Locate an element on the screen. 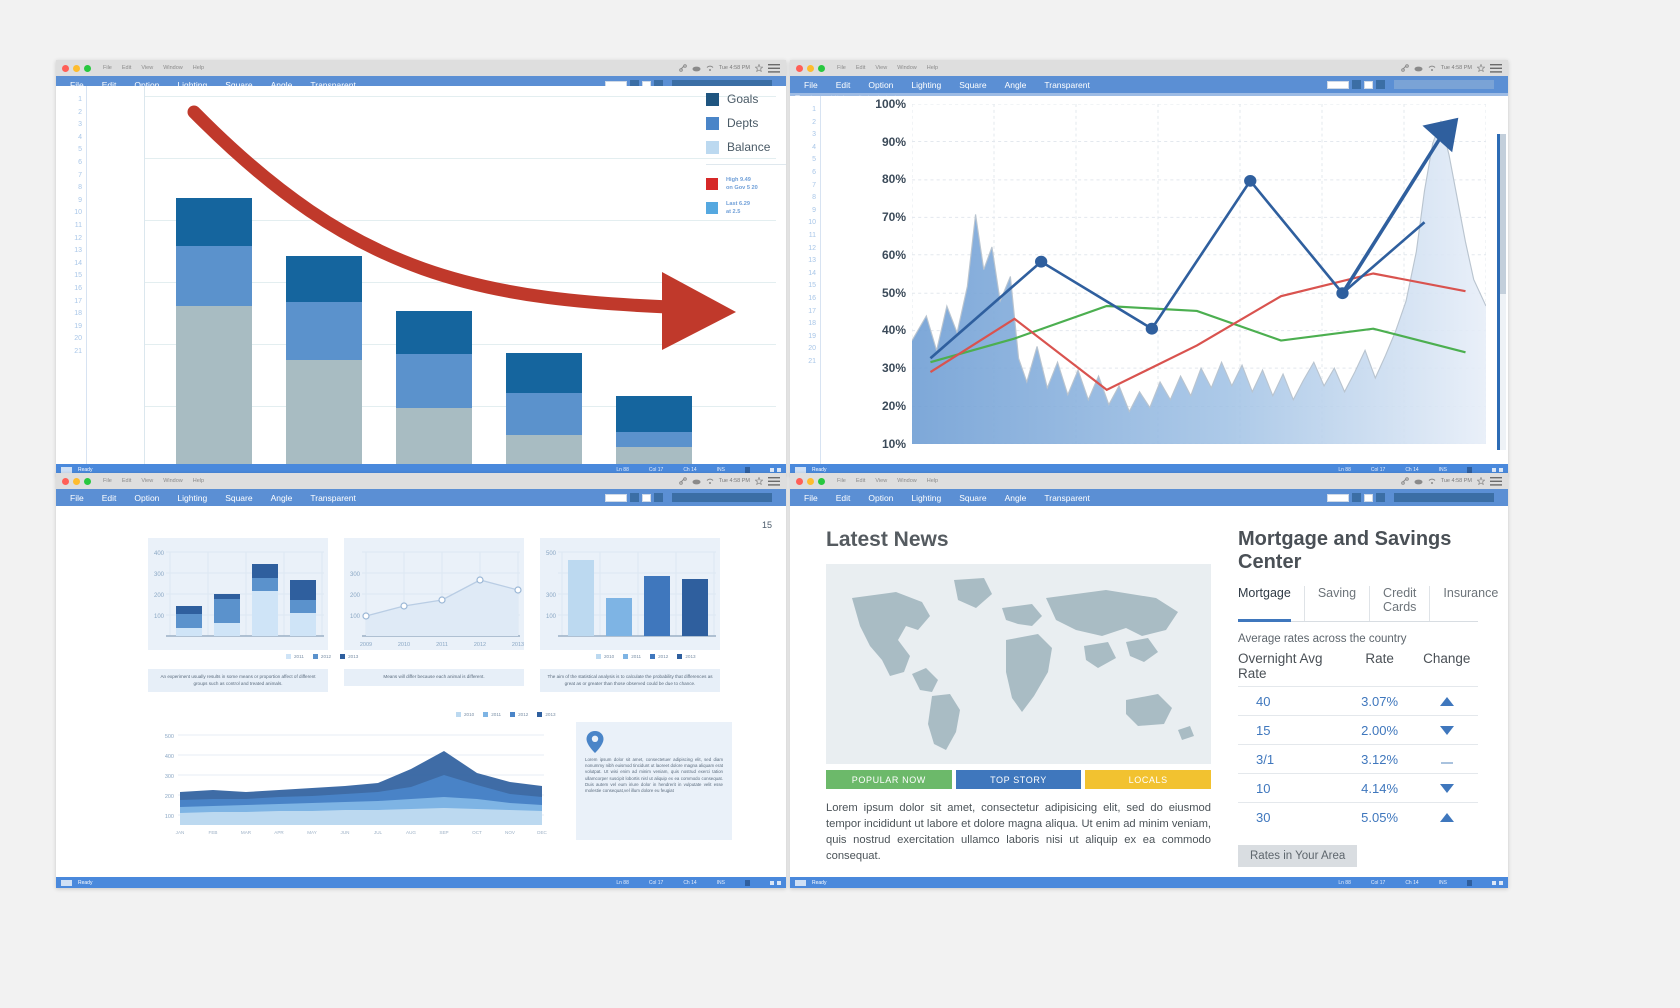  chart-card-scatter: 300 200 100 2009 2010 2011 2012 2013 is located at coordinates (434, 594).